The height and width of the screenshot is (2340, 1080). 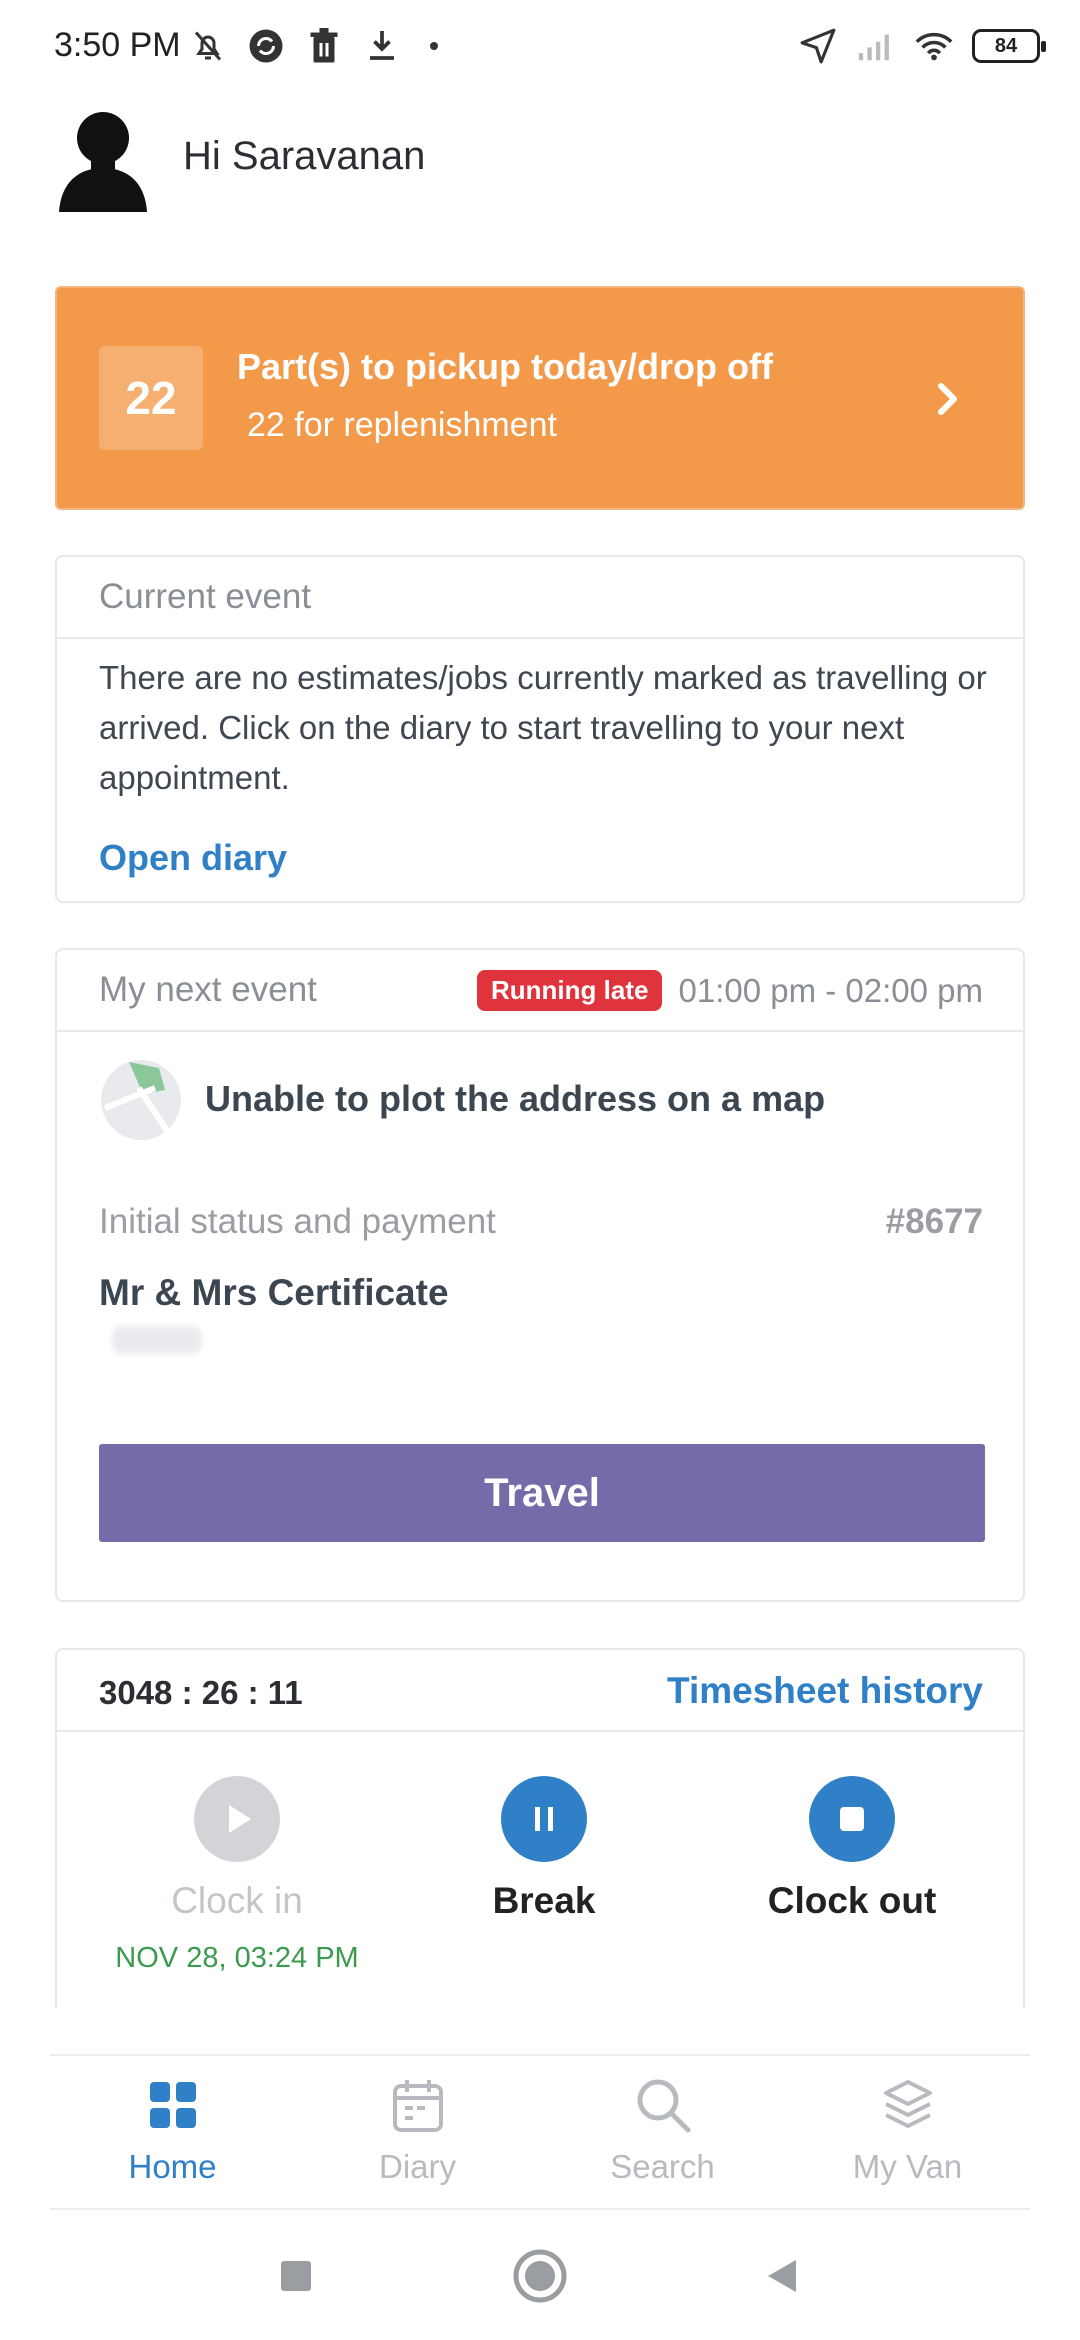 I want to click on nav-diary: Diary, so click(x=417, y=2130).